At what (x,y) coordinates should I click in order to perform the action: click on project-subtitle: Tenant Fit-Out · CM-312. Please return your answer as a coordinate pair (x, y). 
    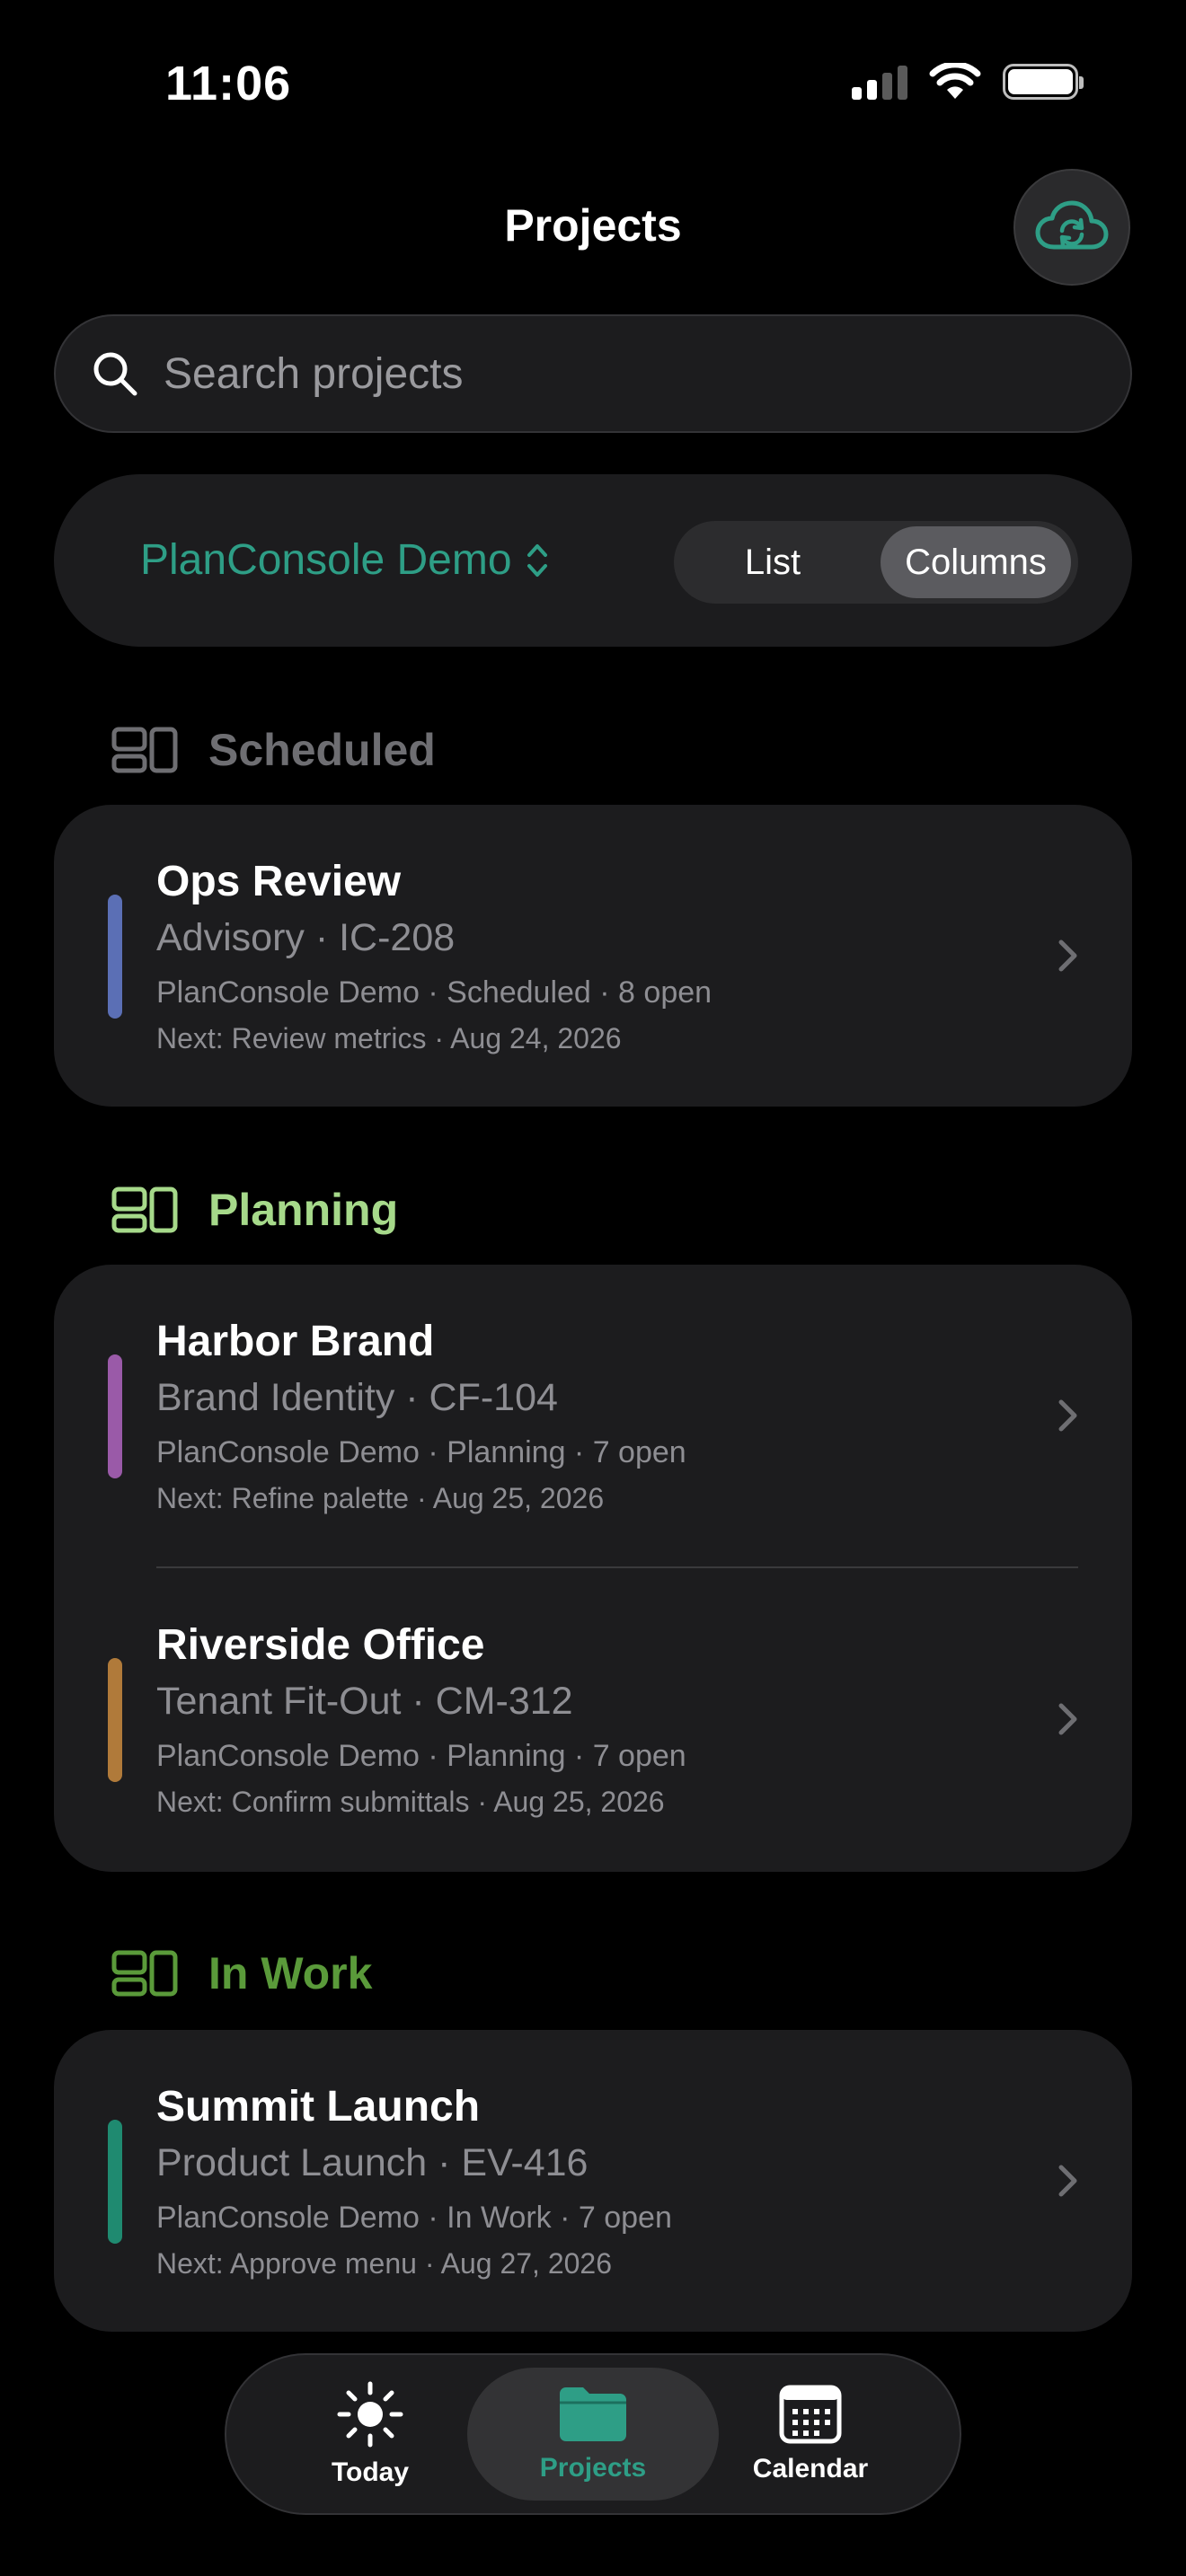
    Looking at the image, I should click on (364, 1701).